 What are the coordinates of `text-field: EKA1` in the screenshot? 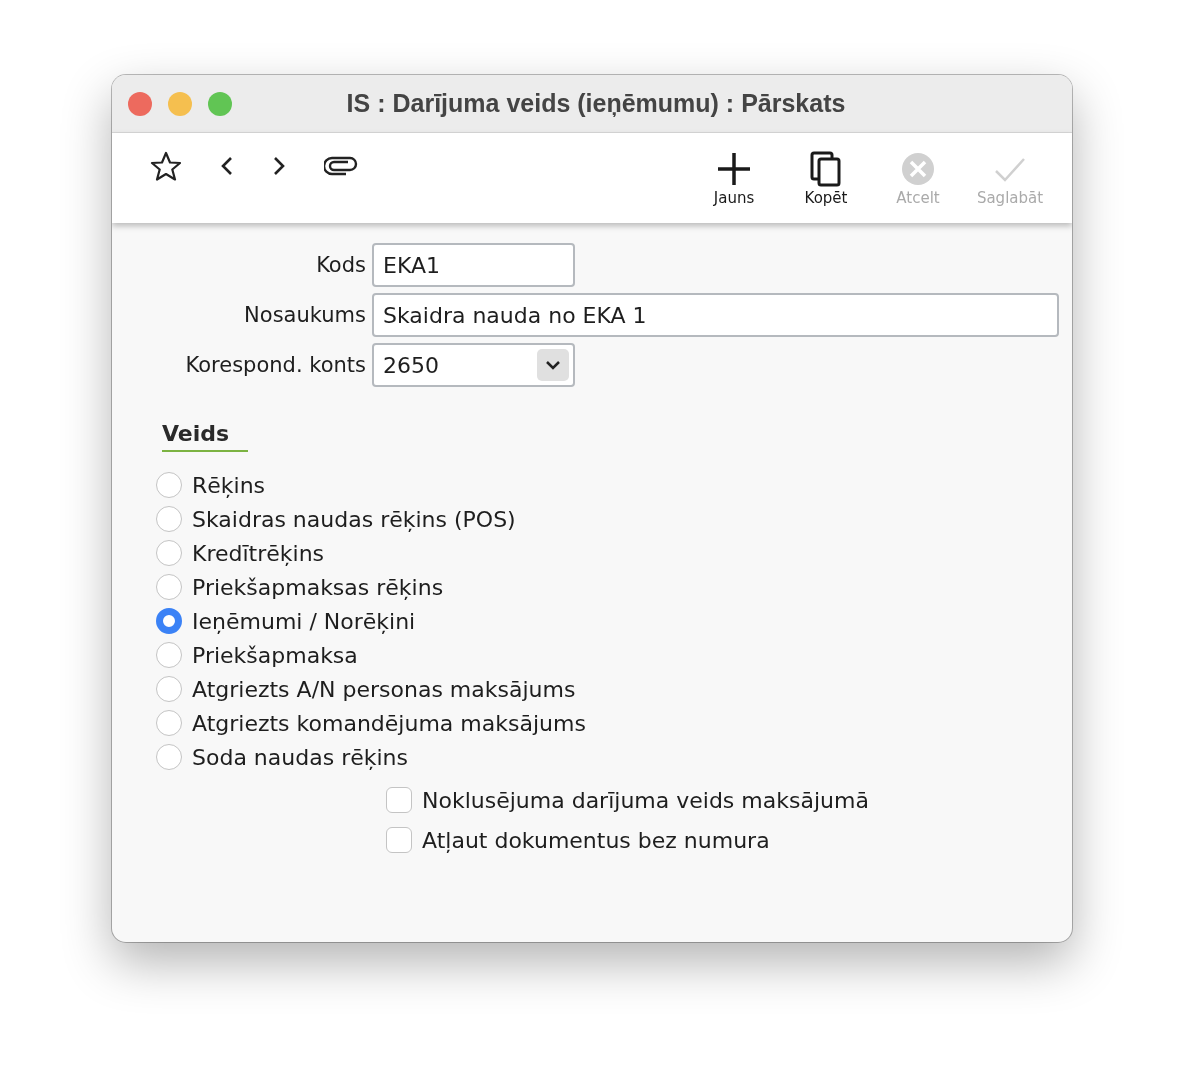 It's located at (473, 265).